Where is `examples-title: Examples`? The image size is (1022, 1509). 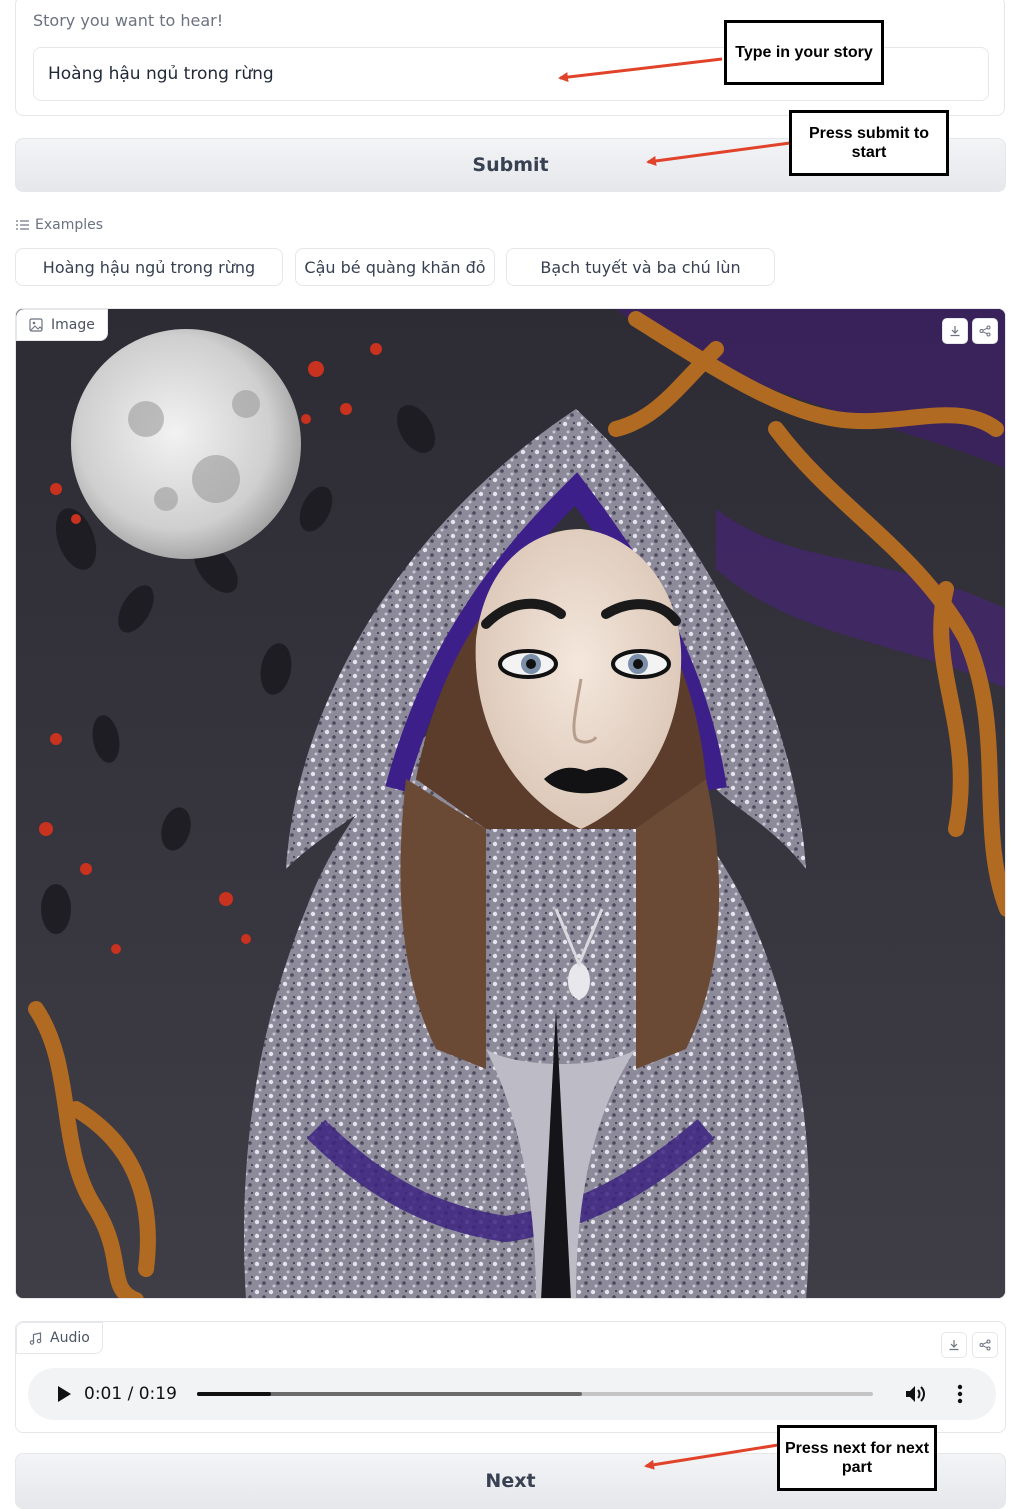
examples-title: Examples is located at coordinates (69, 225).